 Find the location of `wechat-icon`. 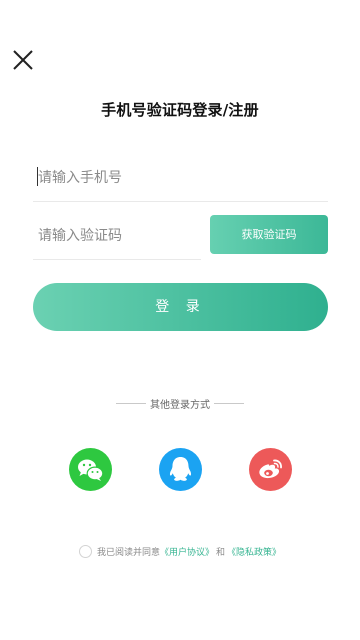

wechat-icon is located at coordinates (90, 469).